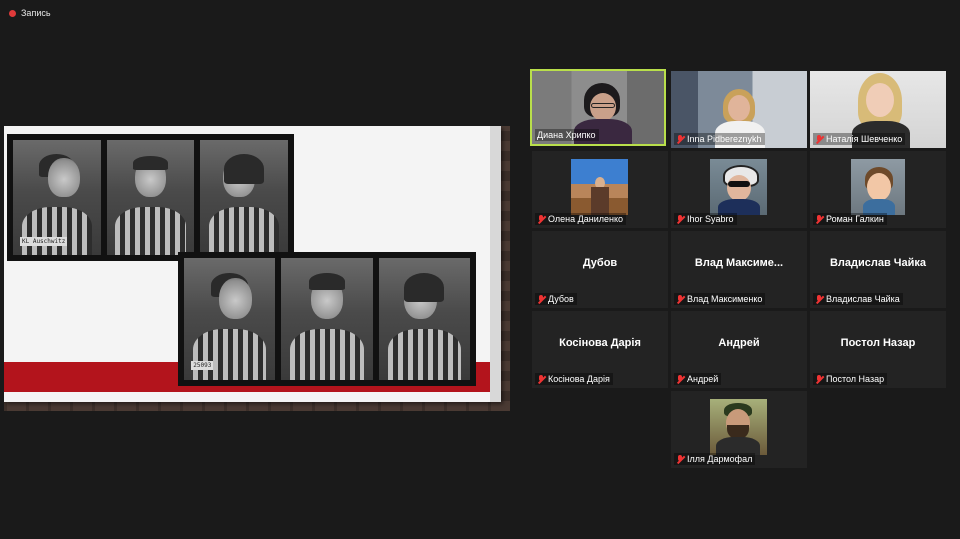 This screenshot has width=960, height=539. Describe the element at coordinates (600, 349) in the screenshot. I see `participant-tile: Косінова Дарія Косінова Дарія` at that location.